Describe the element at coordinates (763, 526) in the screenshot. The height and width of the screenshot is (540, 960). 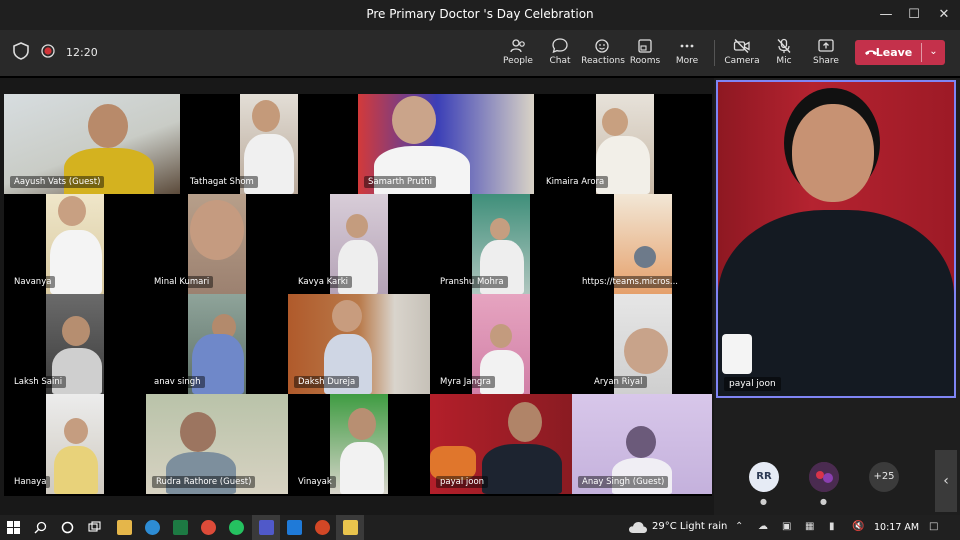
I see `onedrive-icon: ☁` at that location.